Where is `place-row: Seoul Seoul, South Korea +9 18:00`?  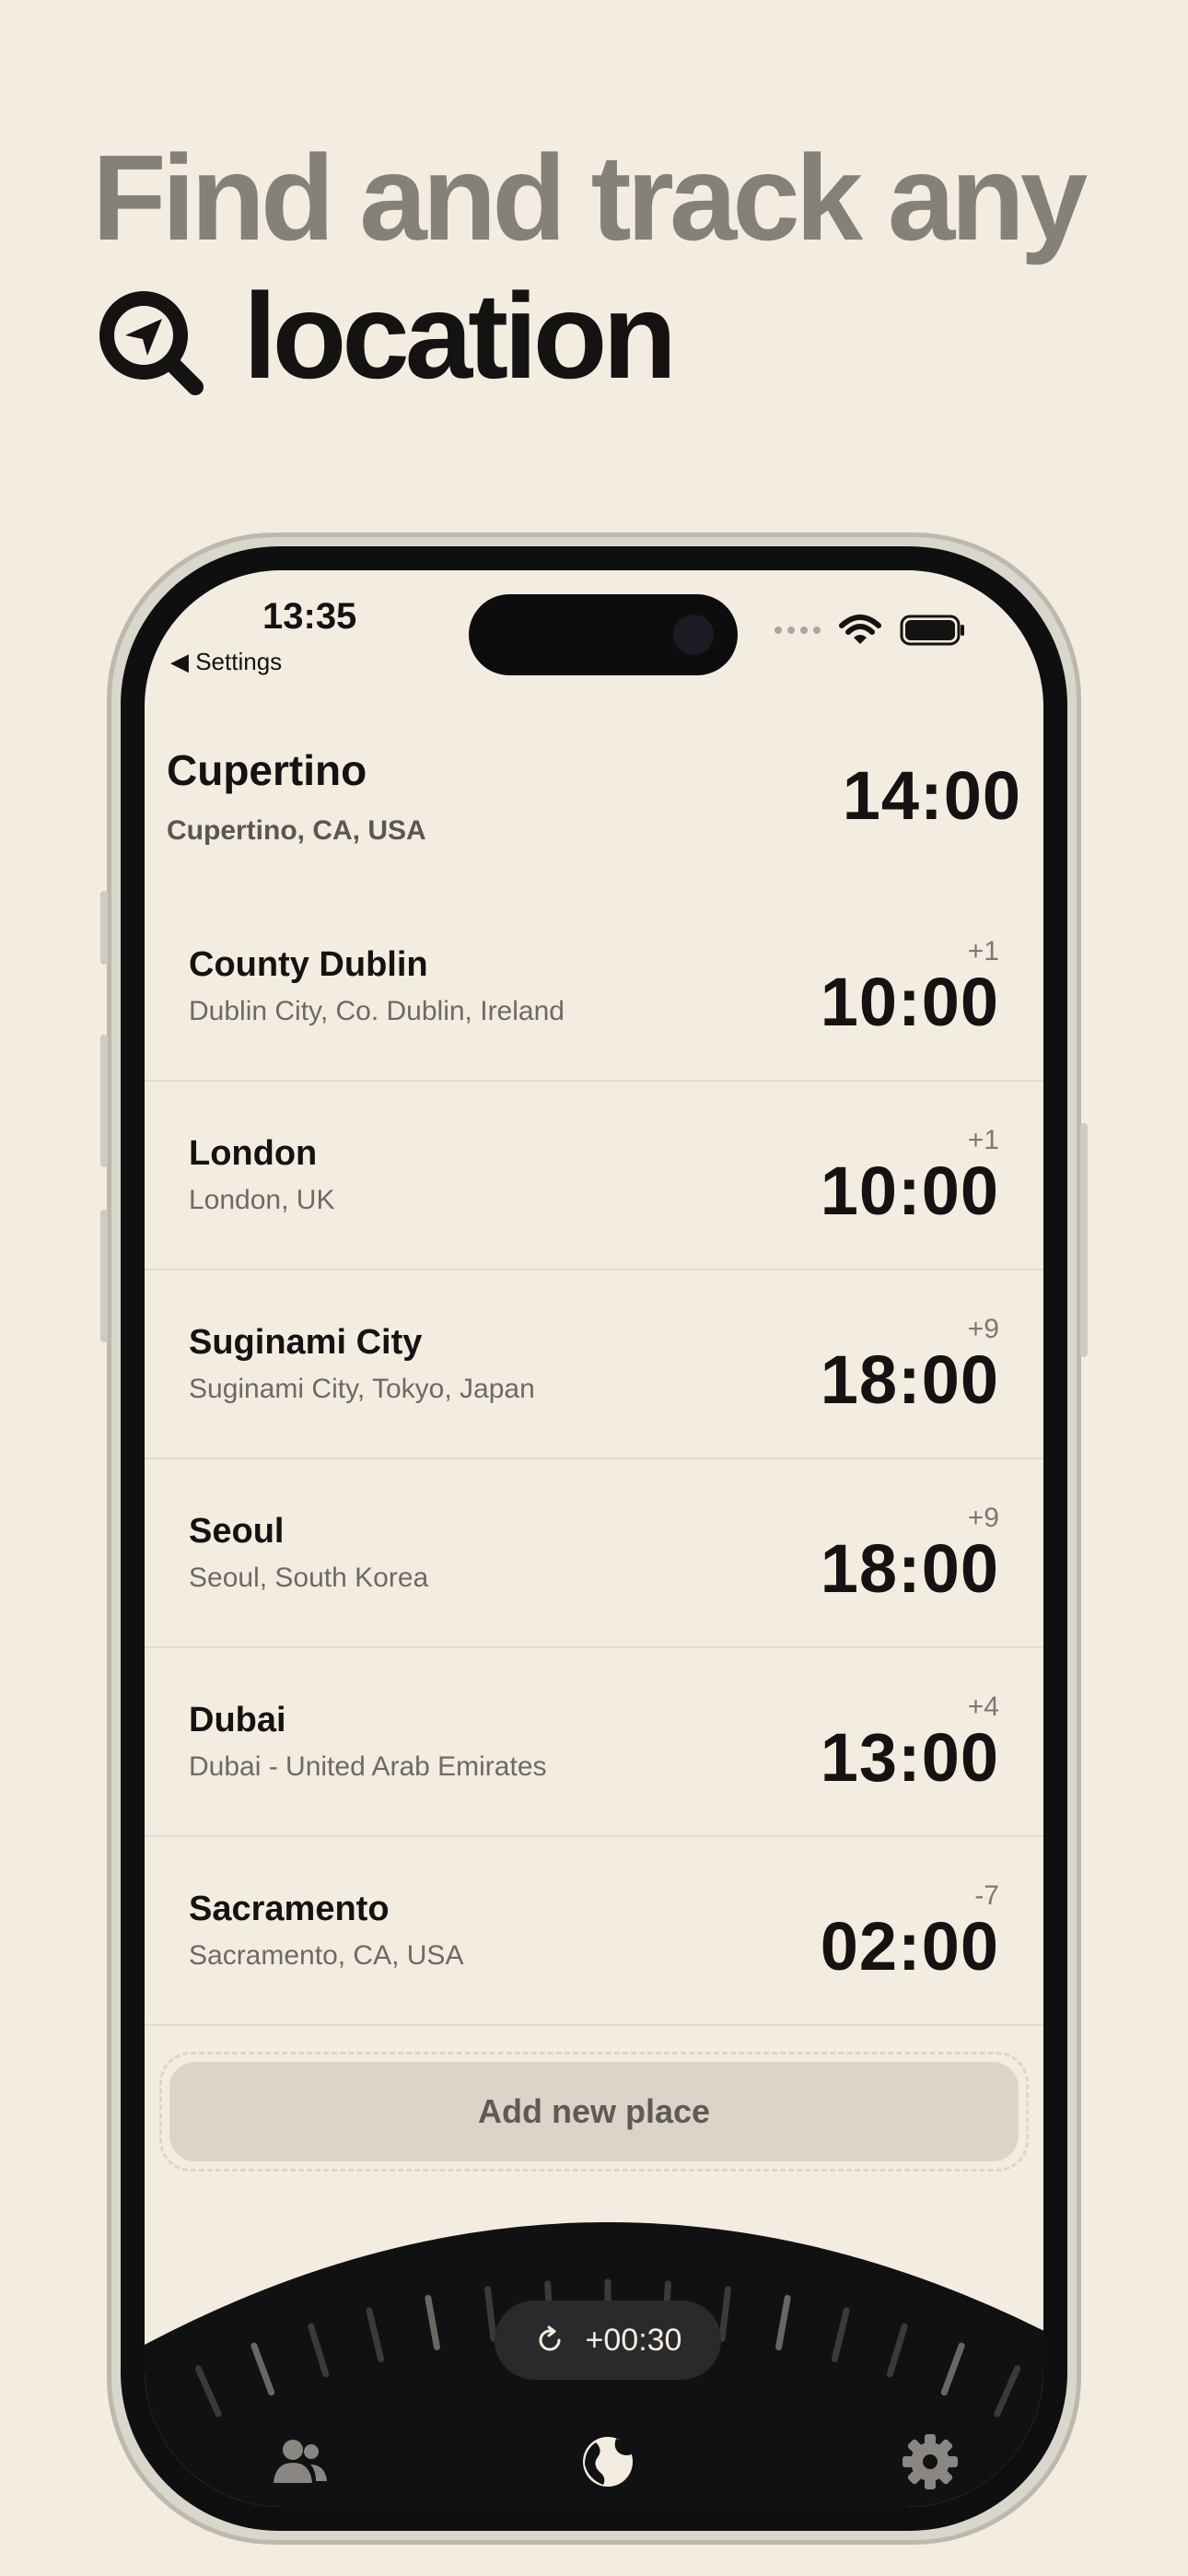
place-row: Seoul Seoul, South Korea +9 18:00 is located at coordinates (594, 1553).